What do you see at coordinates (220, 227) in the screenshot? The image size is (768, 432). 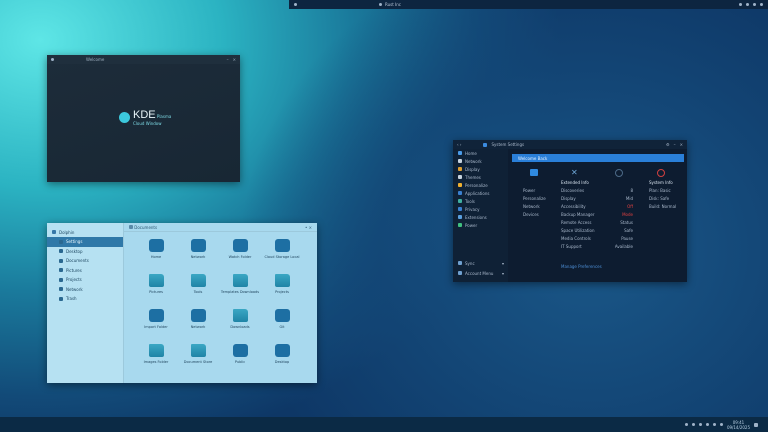 I see `location-bar: Documents • ×` at bounding box center [220, 227].